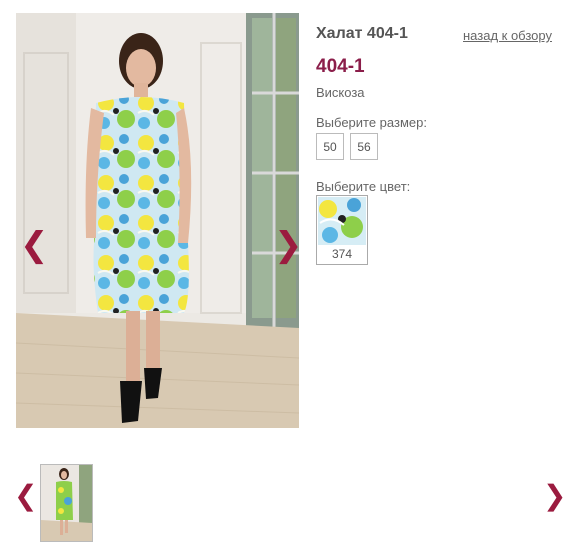 Image resolution: width=571 pixels, height=558 pixels. What do you see at coordinates (364, 146) in the screenshot?
I see `size-option-56: 56` at bounding box center [364, 146].